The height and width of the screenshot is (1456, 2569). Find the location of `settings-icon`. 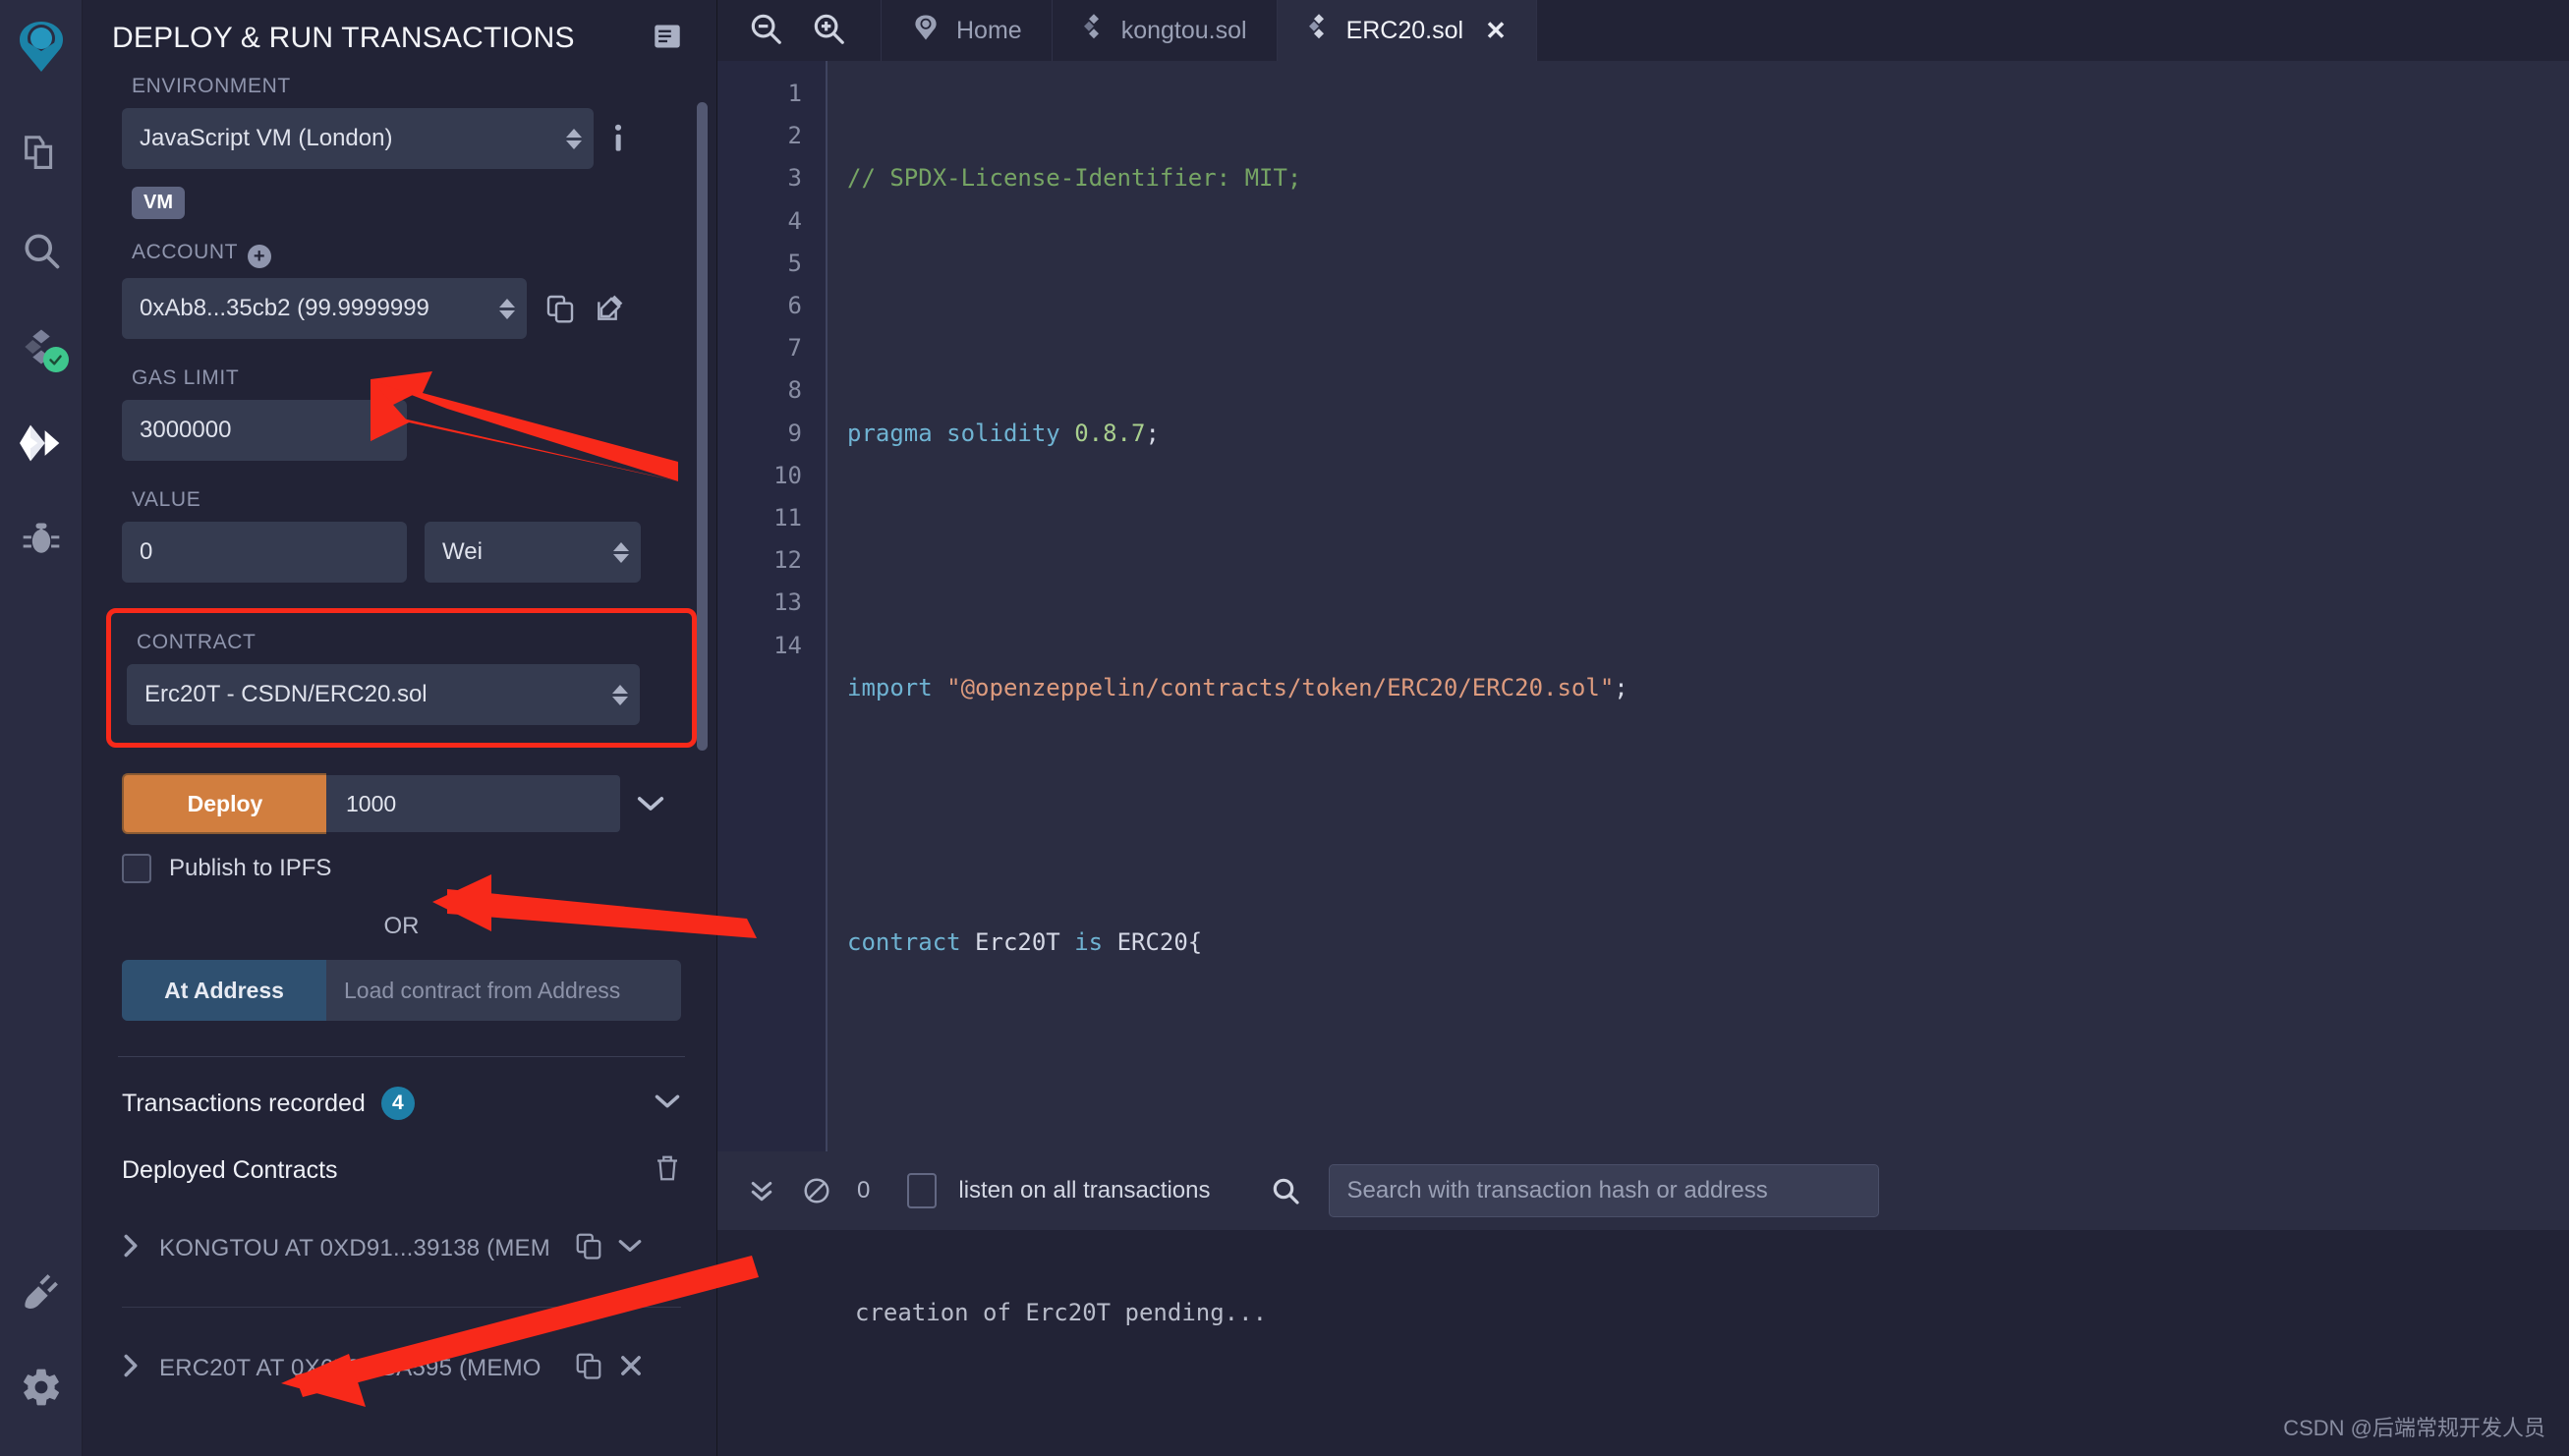

settings-icon is located at coordinates (41, 1387).